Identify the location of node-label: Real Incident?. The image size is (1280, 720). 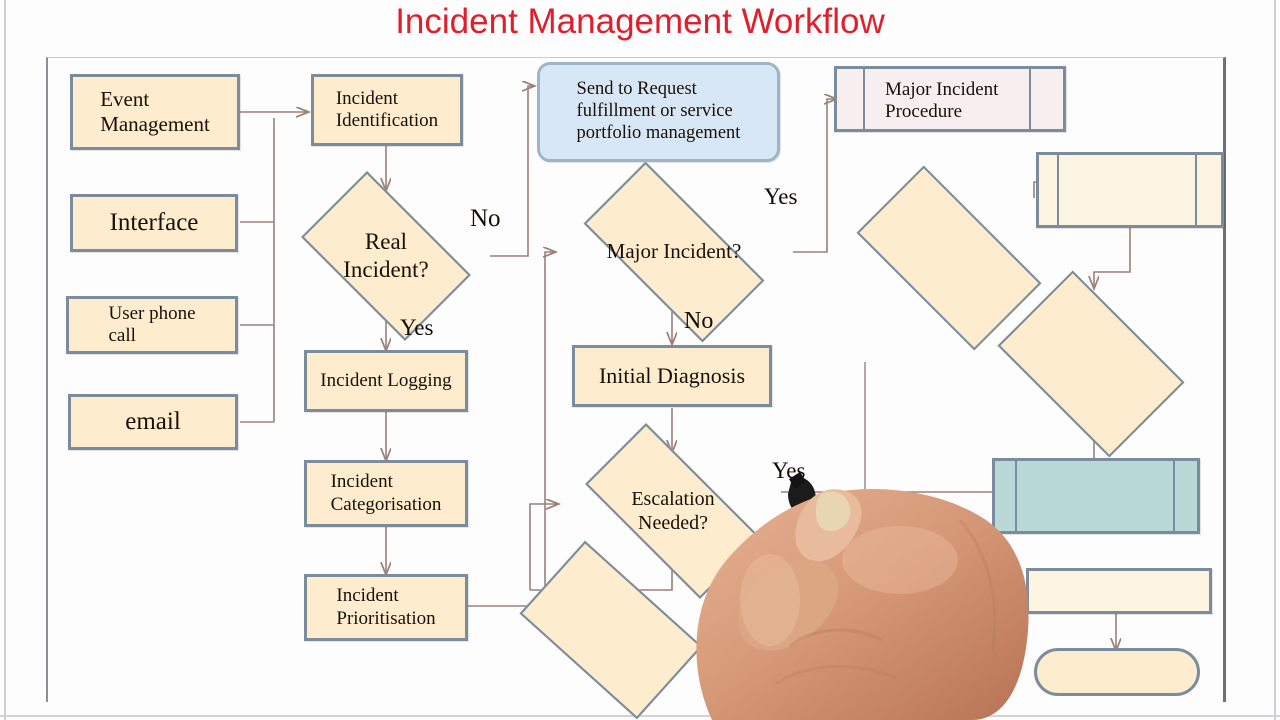
(386, 255).